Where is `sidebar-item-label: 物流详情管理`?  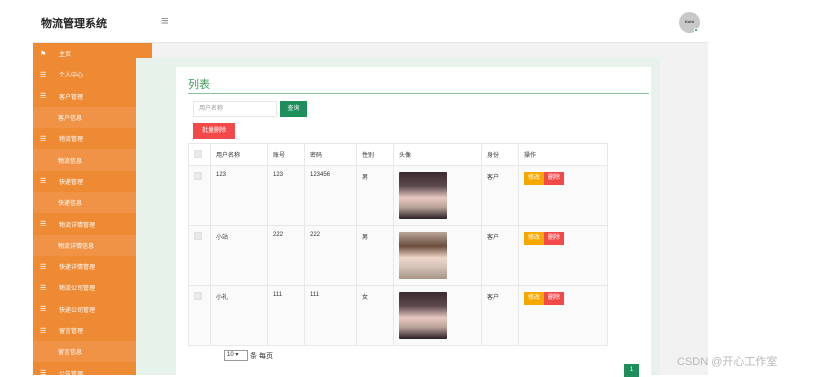
sidebar-item-label: 物流详情管理 is located at coordinates (77, 225).